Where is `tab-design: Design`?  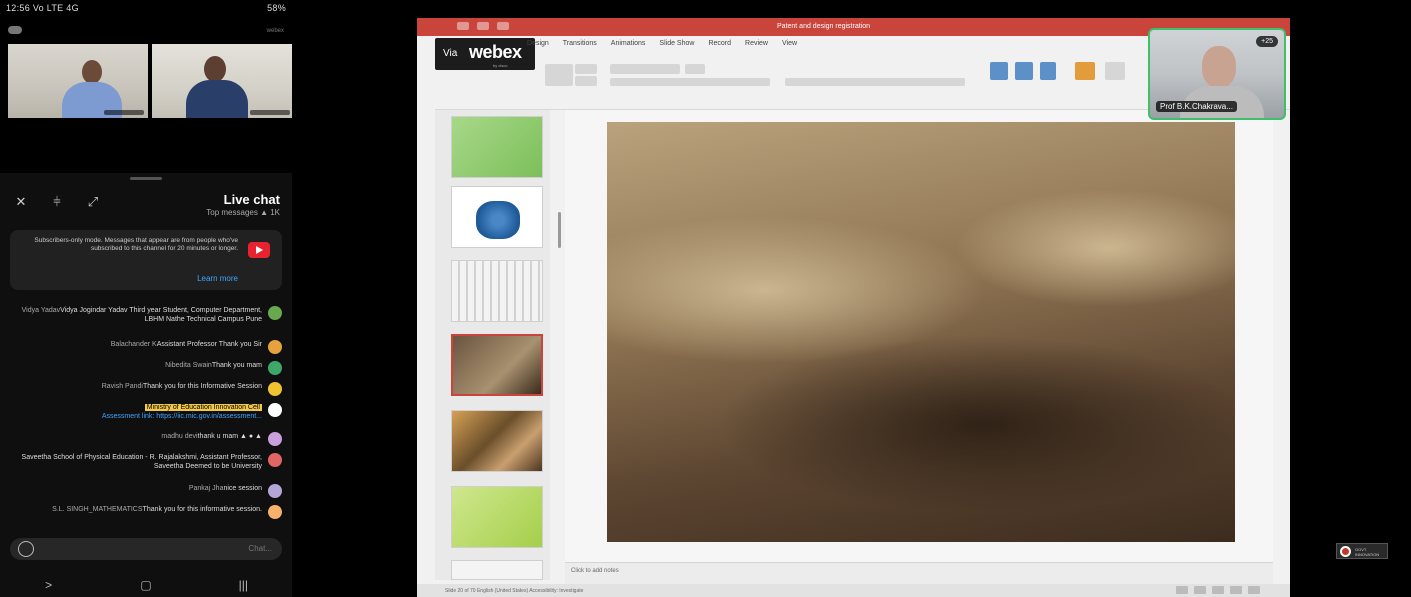 tab-design: Design is located at coordinates (538, 43).